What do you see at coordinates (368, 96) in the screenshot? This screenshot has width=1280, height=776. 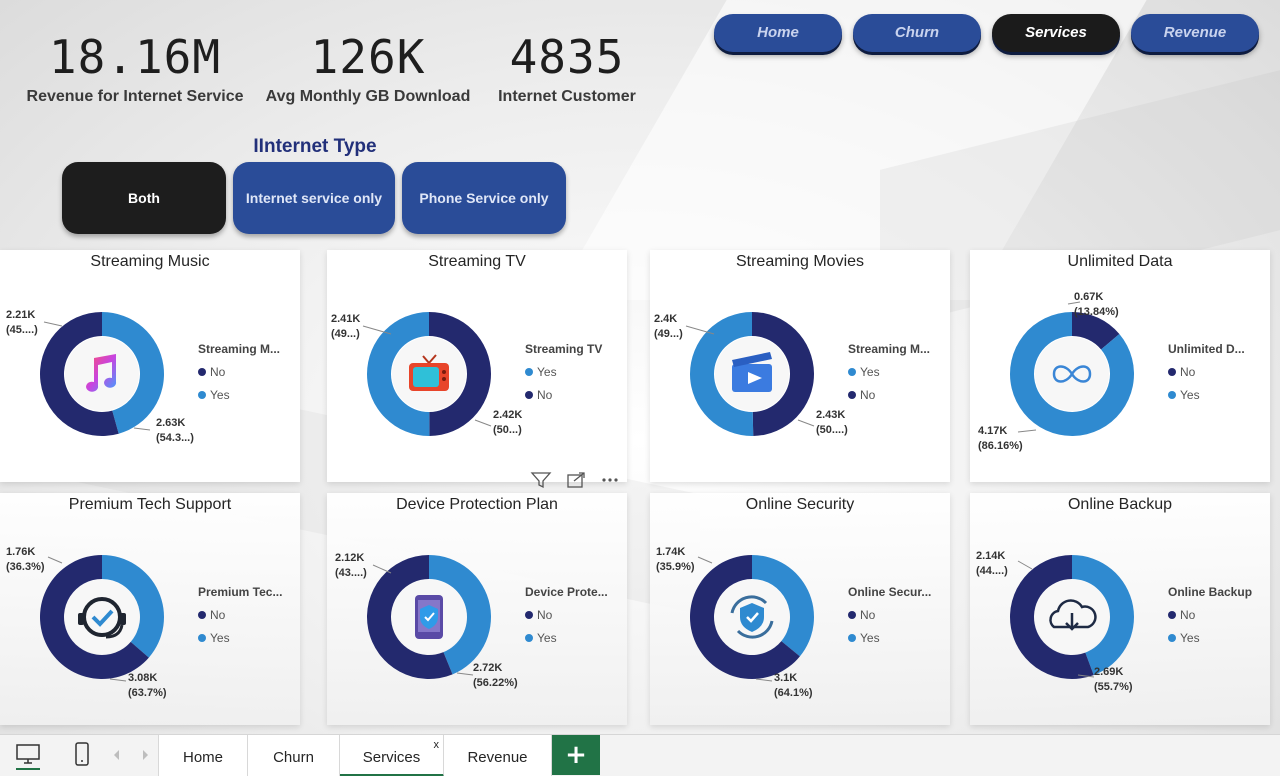 I see `kpi-label: Avg Monthly GB Download` at bounding box center [368, 96].